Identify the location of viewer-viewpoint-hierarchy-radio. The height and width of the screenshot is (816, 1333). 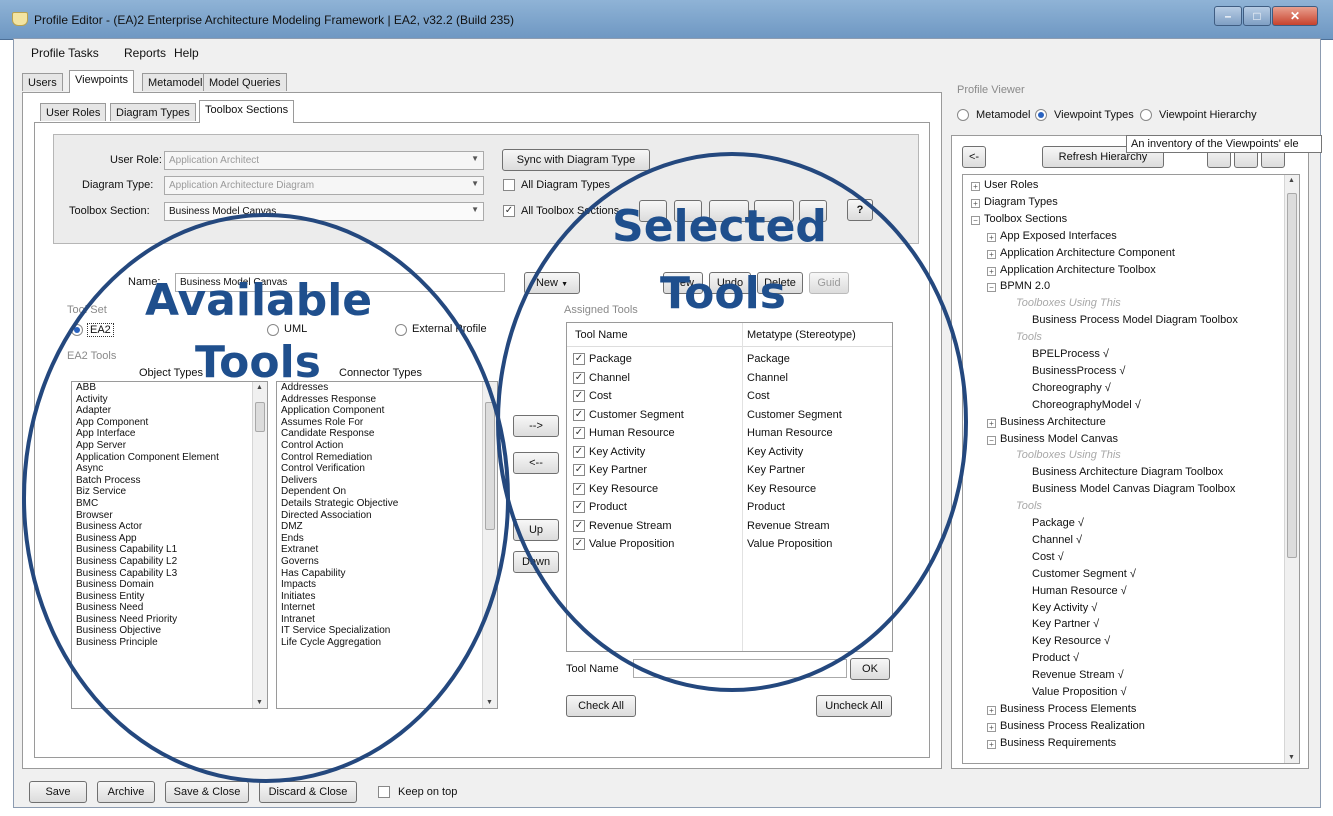
(1146, 115).